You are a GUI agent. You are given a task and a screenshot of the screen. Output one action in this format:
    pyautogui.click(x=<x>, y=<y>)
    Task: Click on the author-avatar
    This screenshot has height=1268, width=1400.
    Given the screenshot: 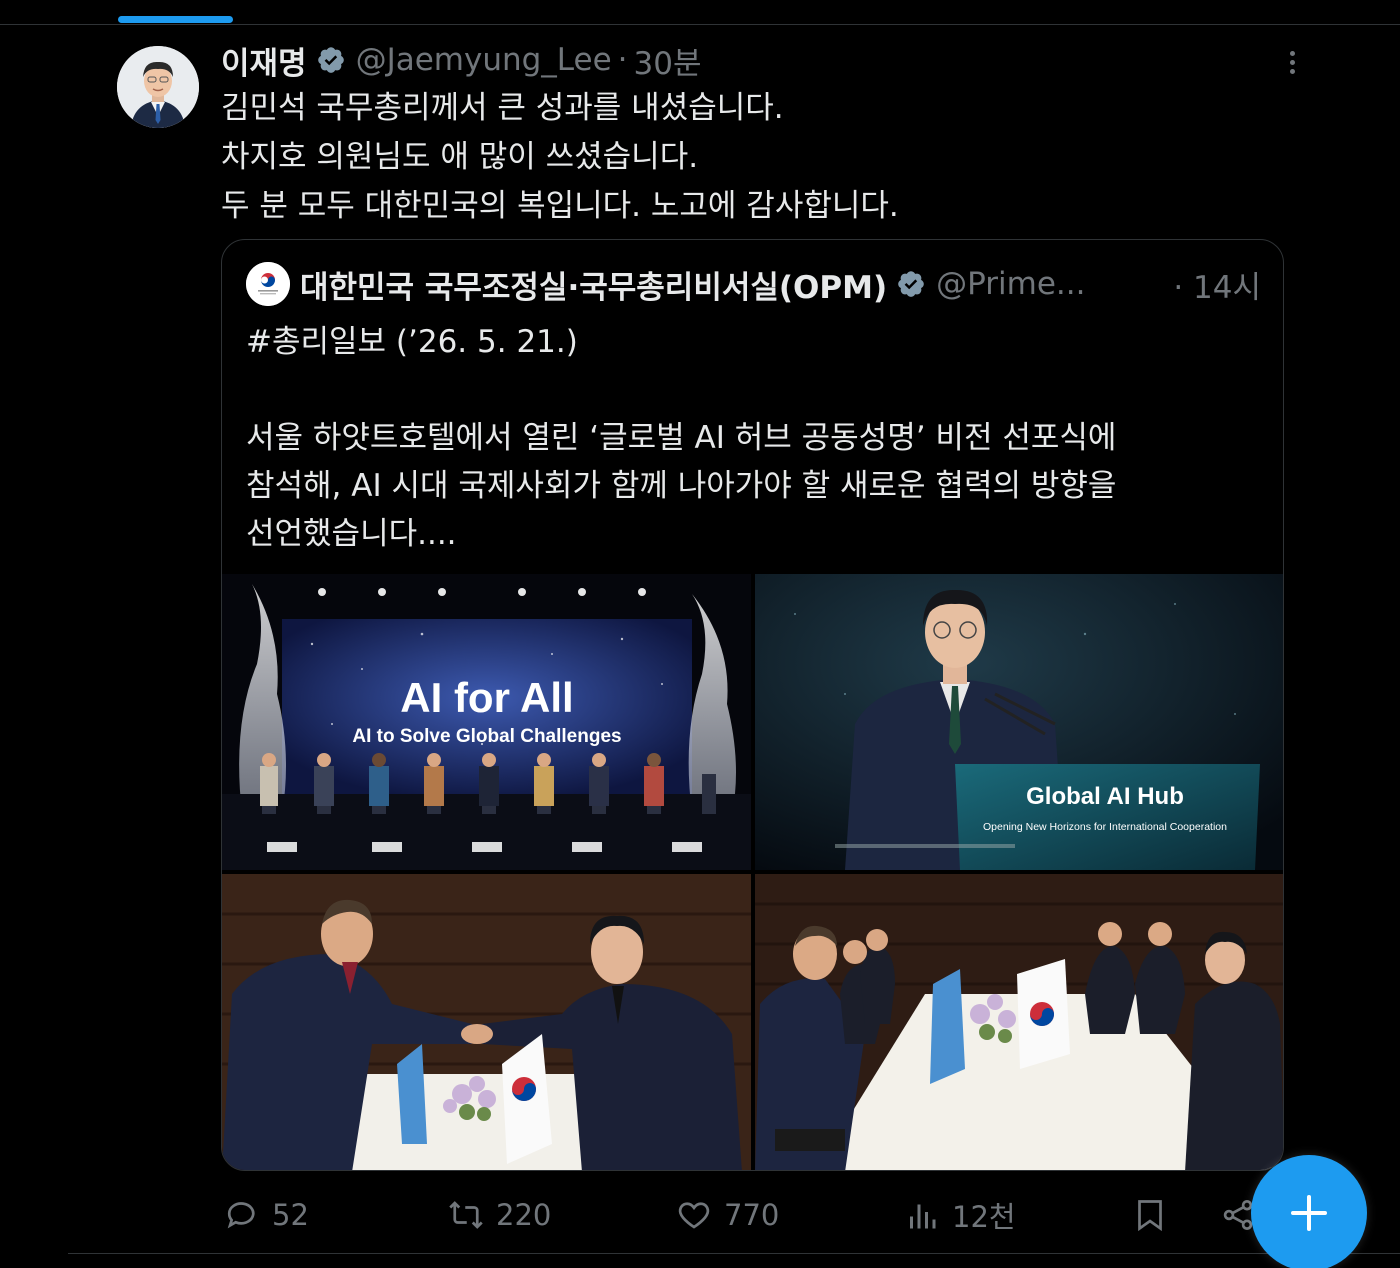 What is the action you would take?
    pyautogui.click(x=158, y=87)
    